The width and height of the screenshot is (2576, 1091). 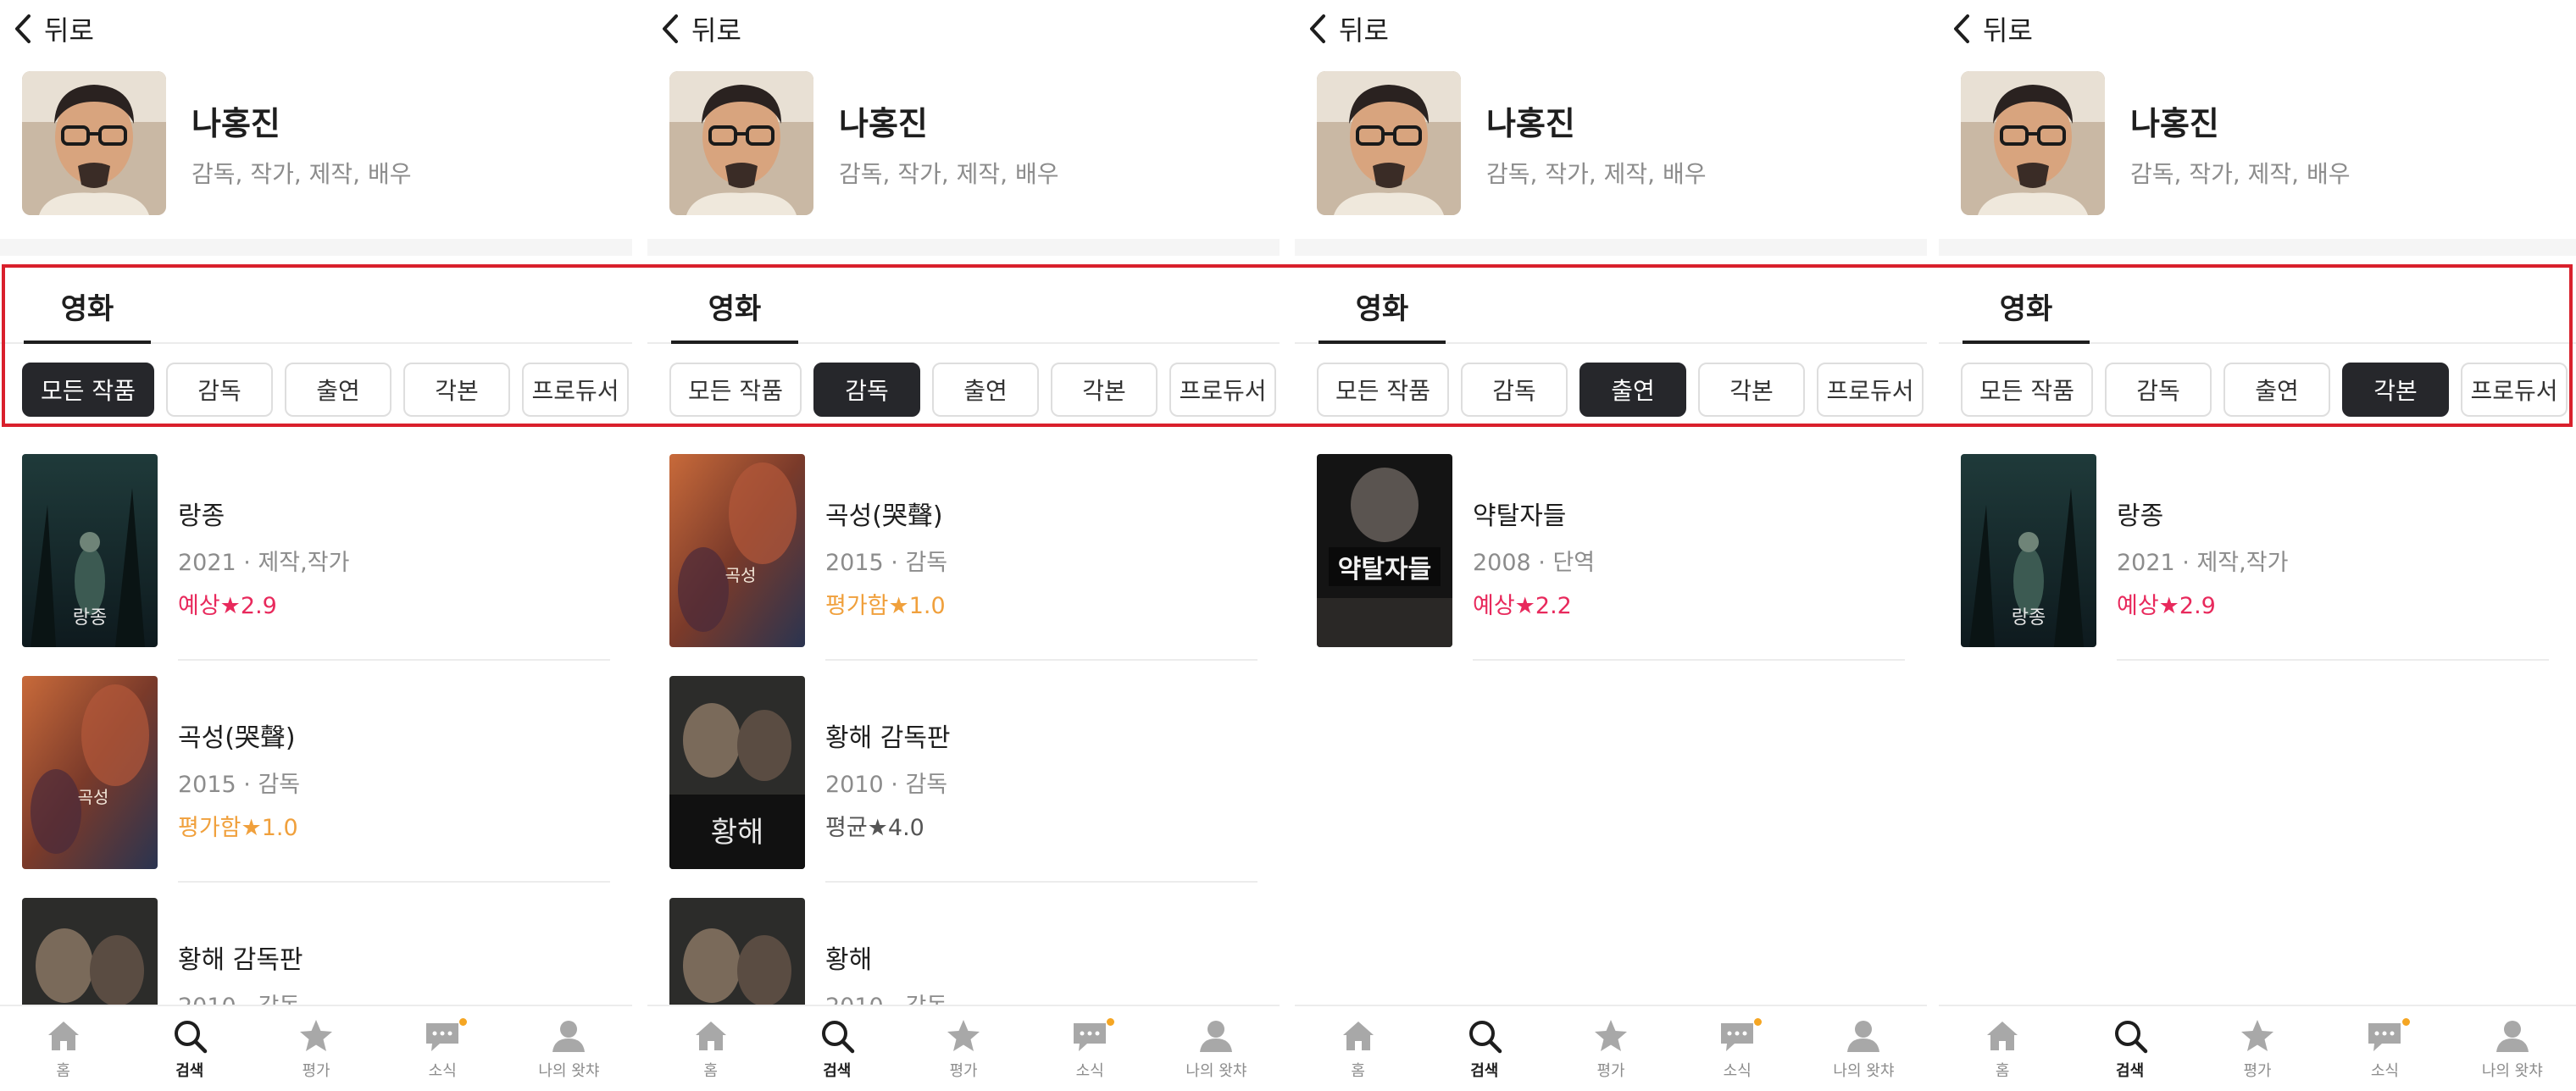 What do you see at coordinates (875, 828) in the screenshot?
I see `film-rating: 평균★4.0` at bounding box center [875, 828].